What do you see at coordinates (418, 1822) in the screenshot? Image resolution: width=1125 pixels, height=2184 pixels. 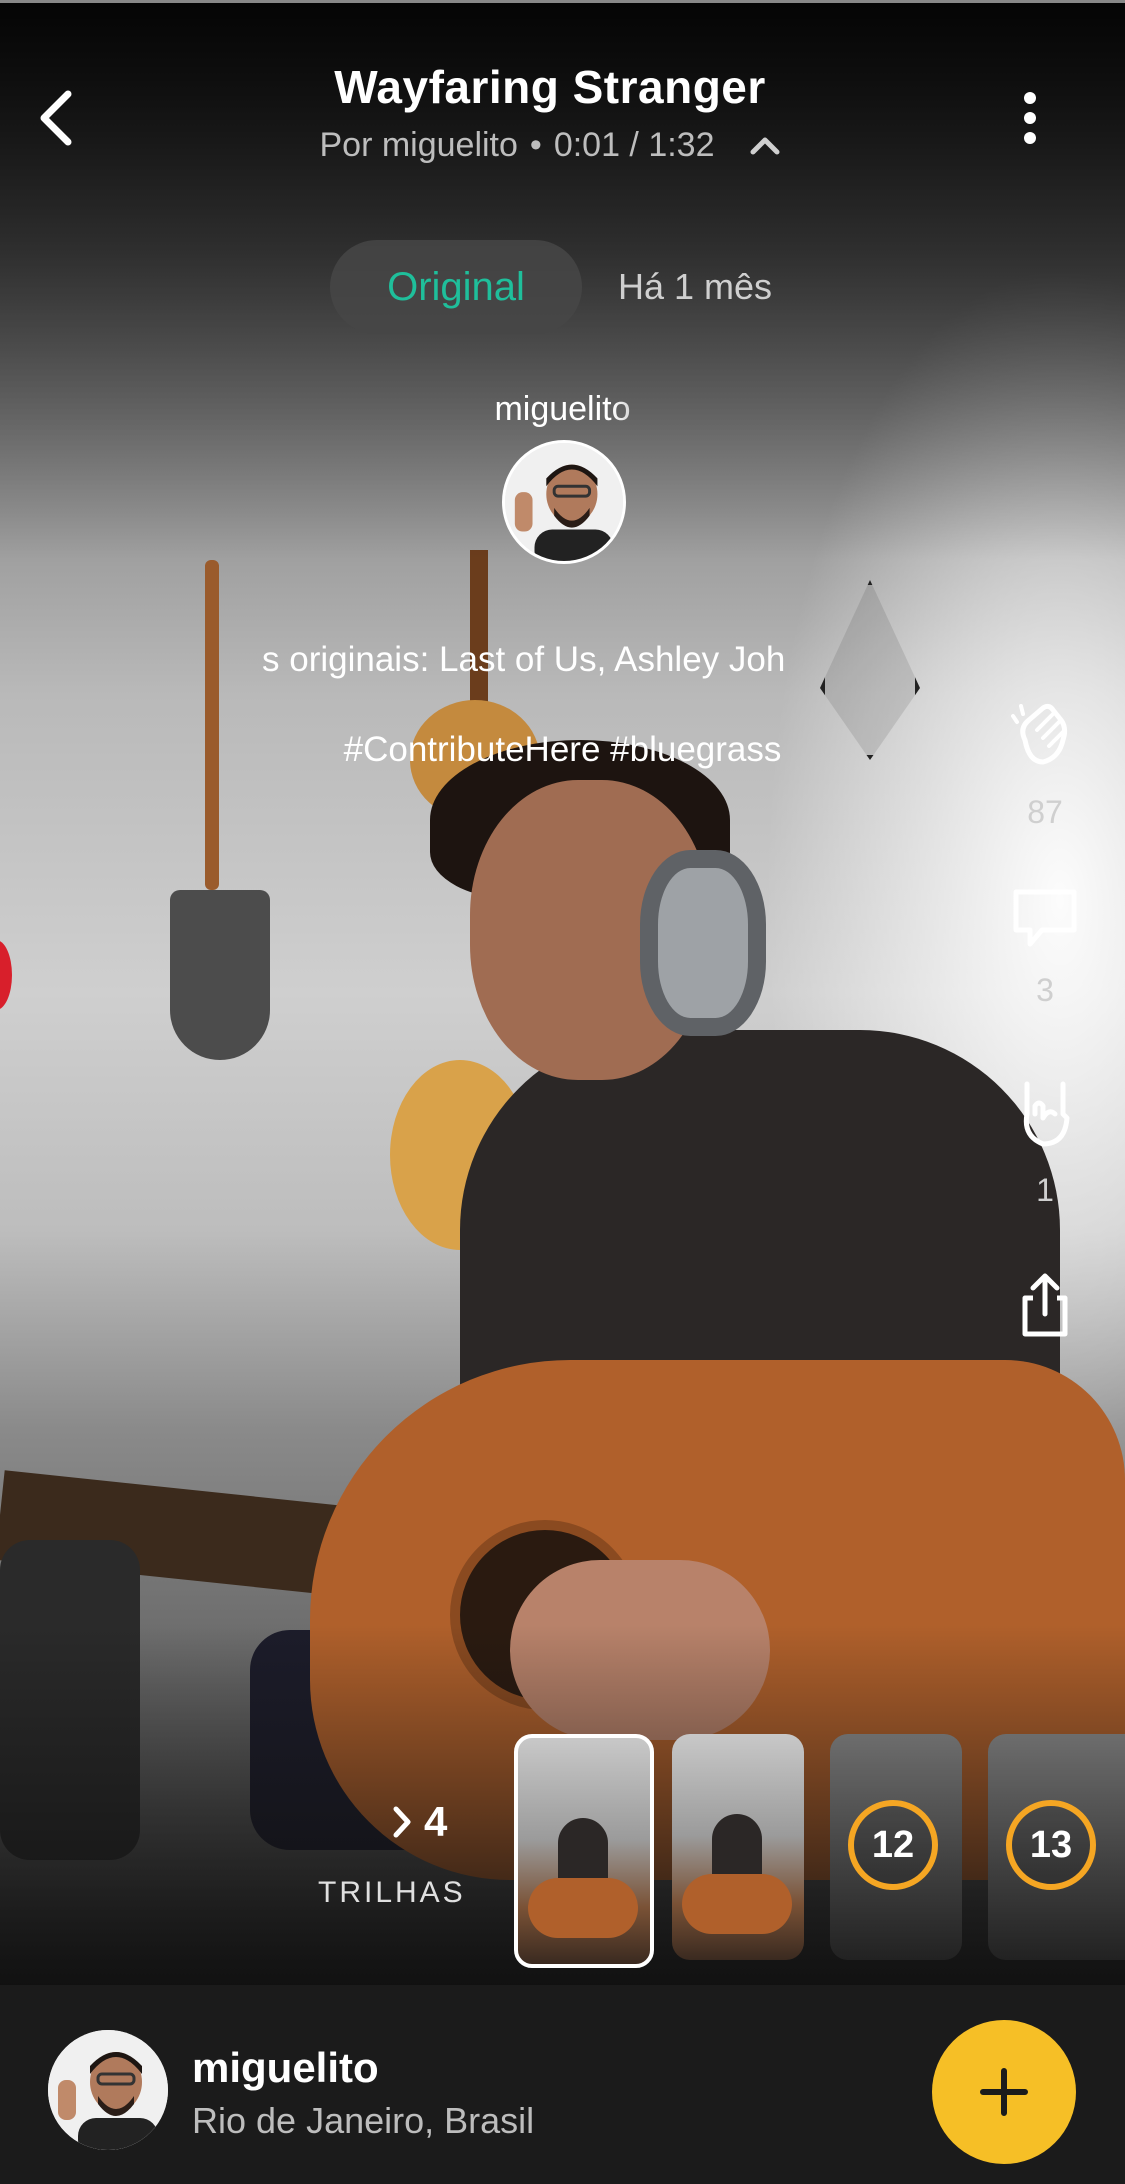 I see `tracks-expand-button: 4` at bounding box center [418, 1822].